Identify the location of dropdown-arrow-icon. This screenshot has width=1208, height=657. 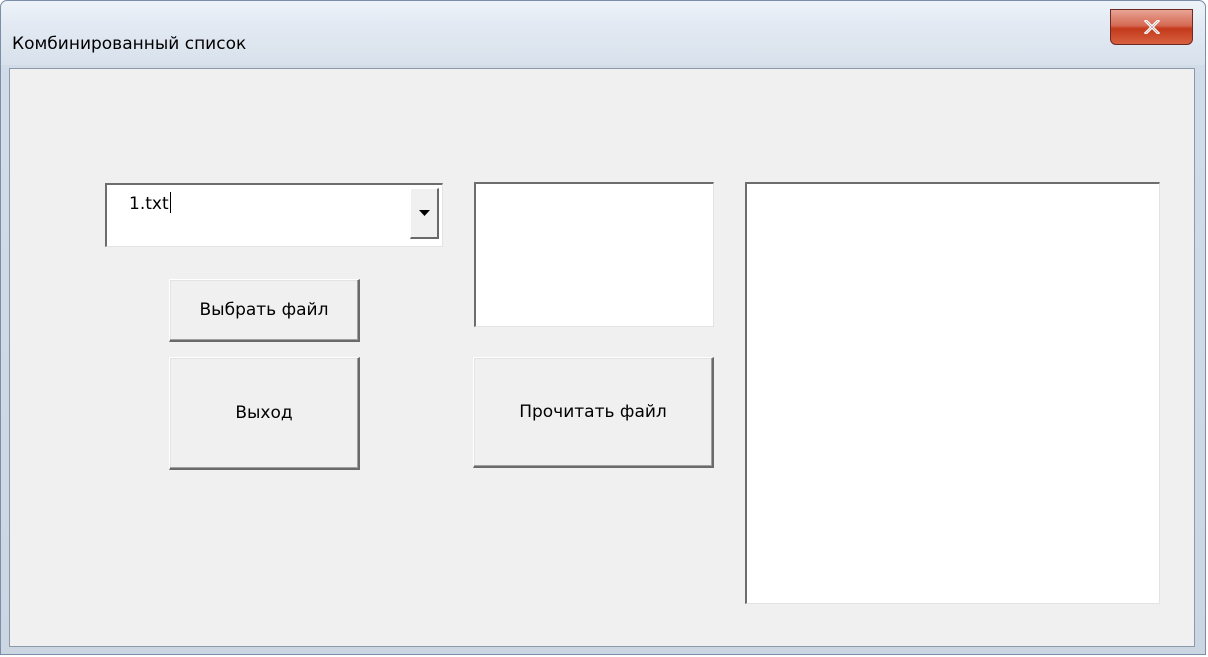
(424, 212).